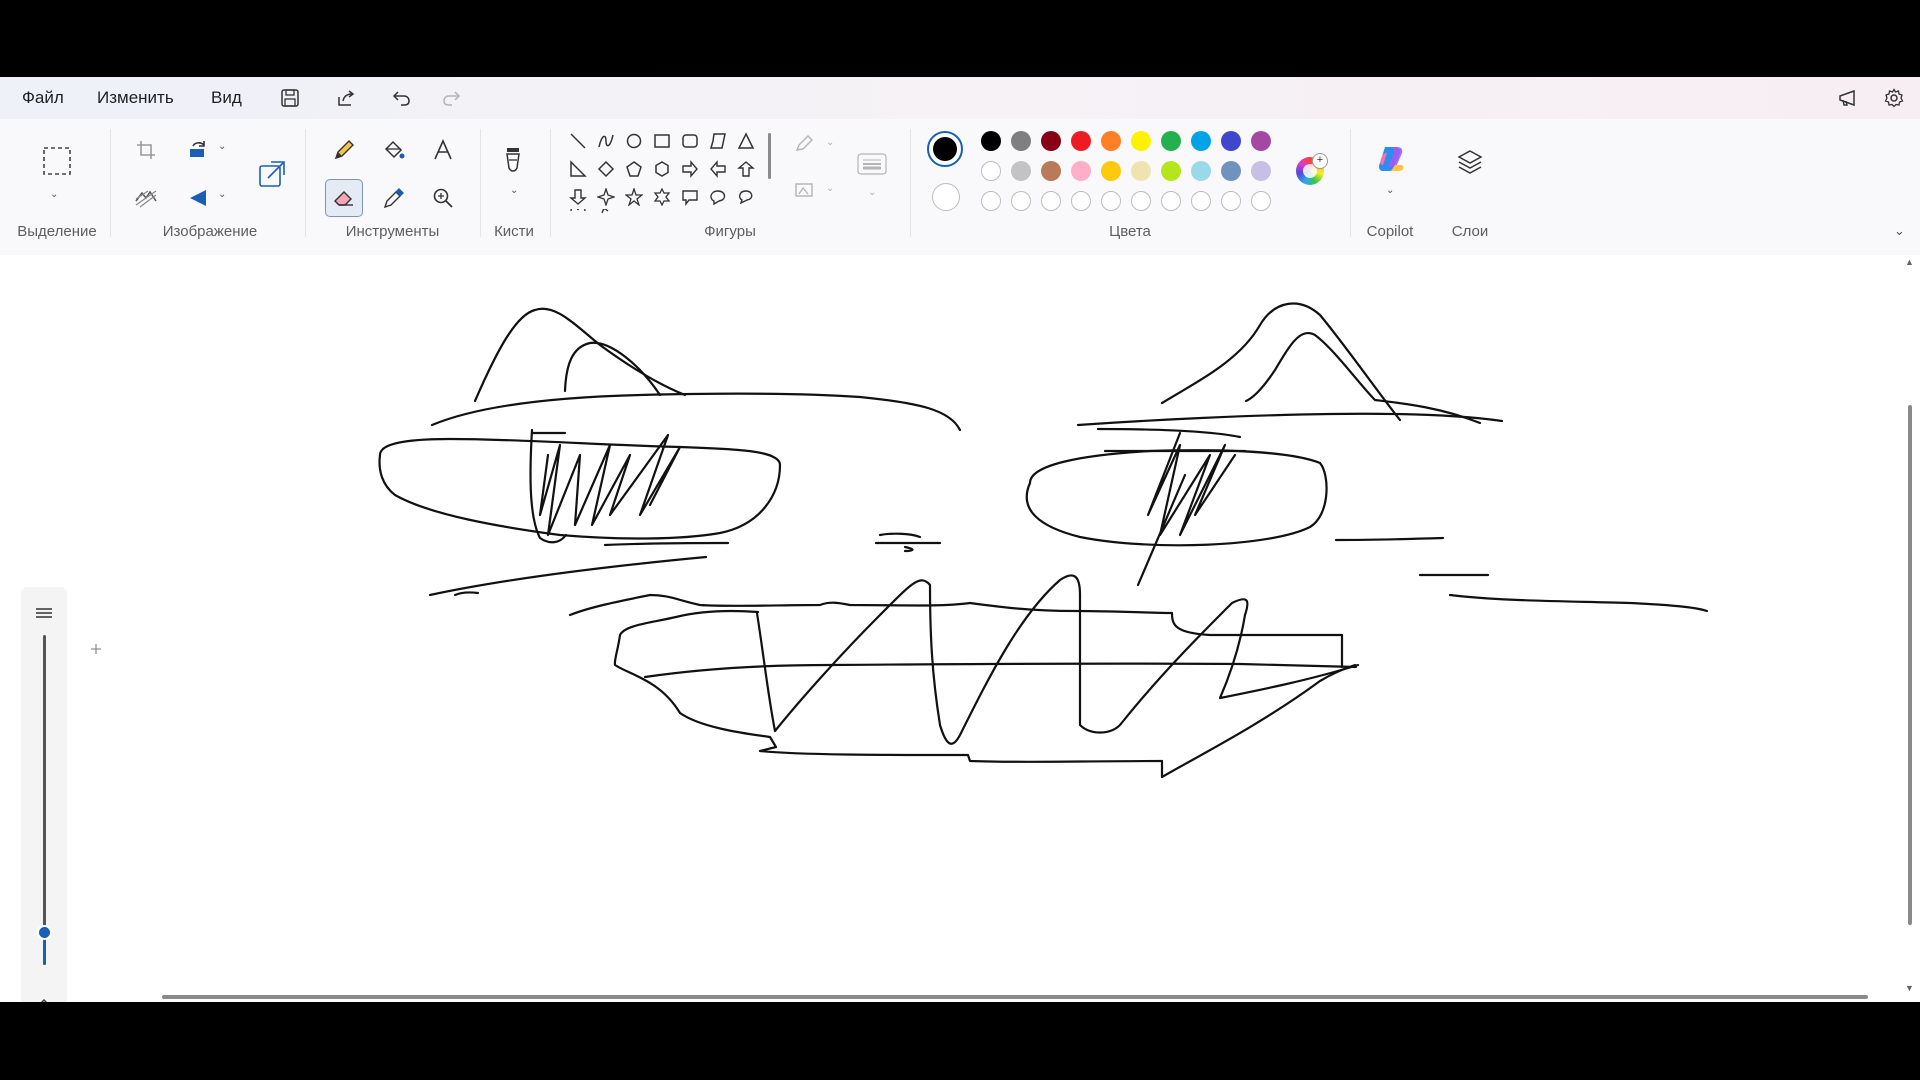 Image resolution: width=1920 pixels, height=1080 pixels. I want to click on shape-cloud-callout, so click(746, 197).